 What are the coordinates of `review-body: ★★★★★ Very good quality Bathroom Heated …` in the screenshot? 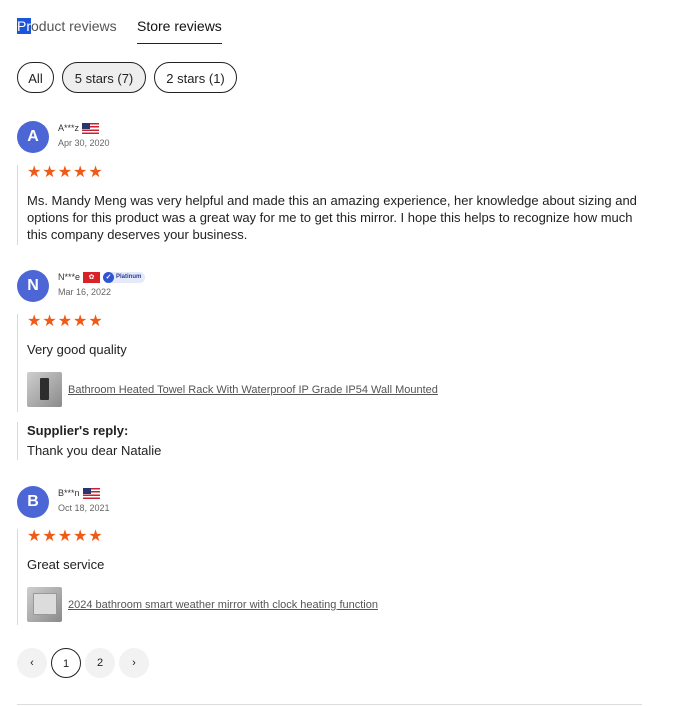 It's located at (333, 363).